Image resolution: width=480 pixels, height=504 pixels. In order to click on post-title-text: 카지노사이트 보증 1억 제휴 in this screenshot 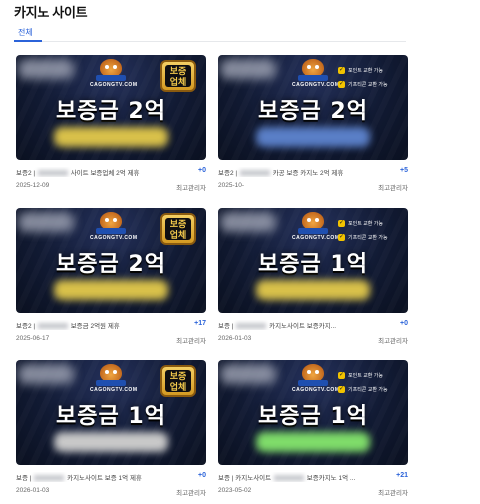, I will do `click(104, 478)`.